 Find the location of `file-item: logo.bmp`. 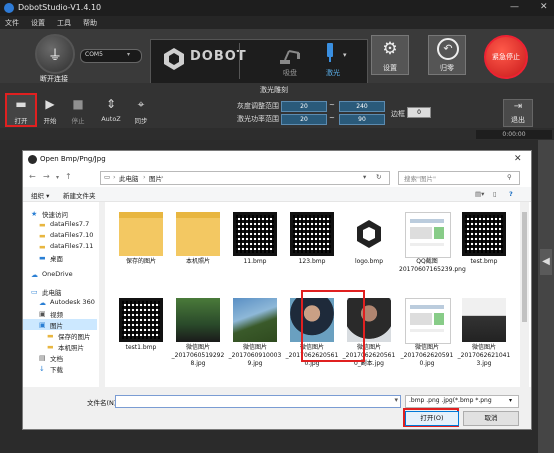

file-item: logo.bmp is located at coordinates (369, 250).